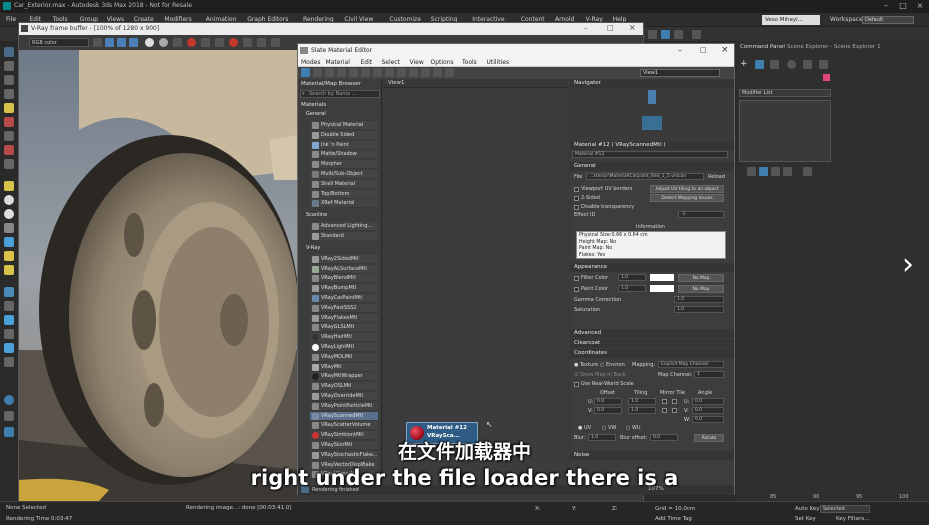 The image size is (929, 525). I want to click on teapot-icon, so click(696, 34).